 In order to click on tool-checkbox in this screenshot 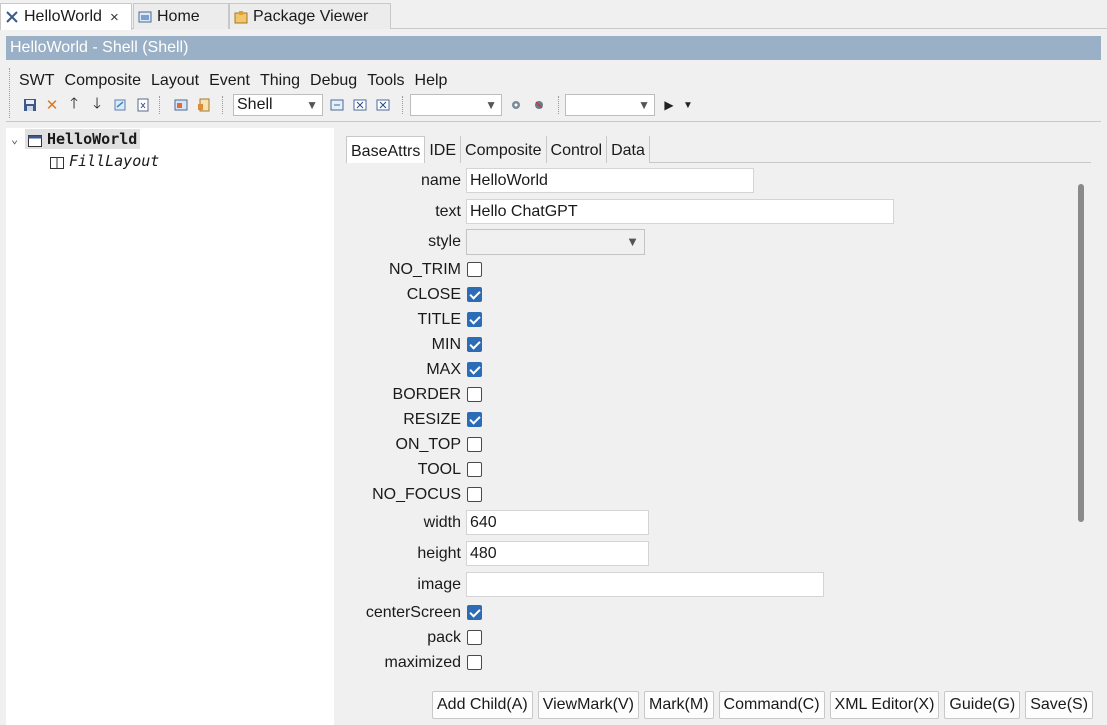, I will do `click(474, 469)`.